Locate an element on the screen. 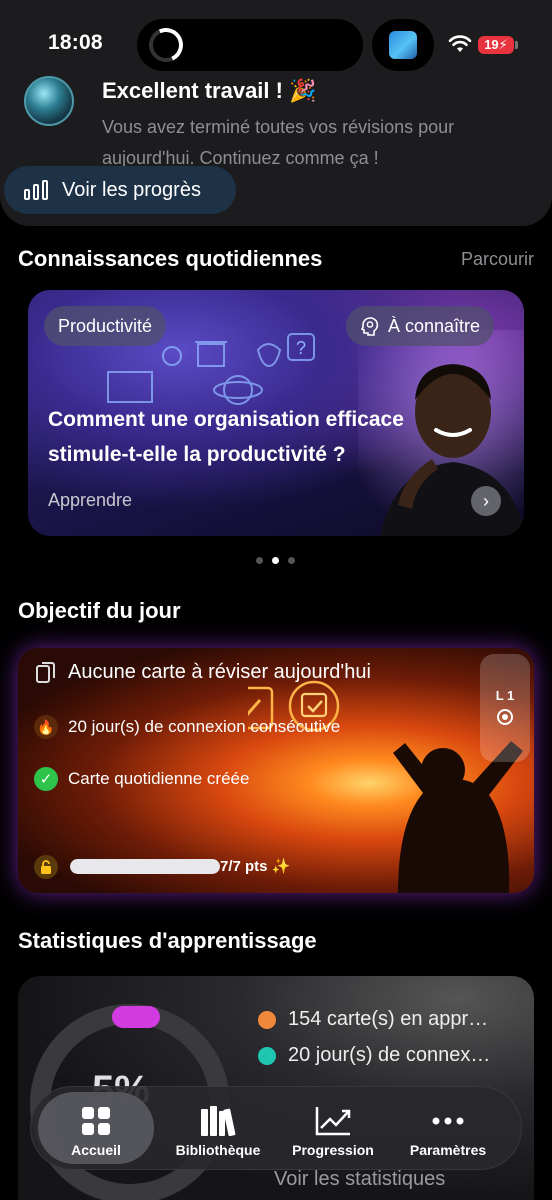 This screenshot has height=1200, width=552. view-progress-label: Voir les progrès is located at coordinates (131, 189).